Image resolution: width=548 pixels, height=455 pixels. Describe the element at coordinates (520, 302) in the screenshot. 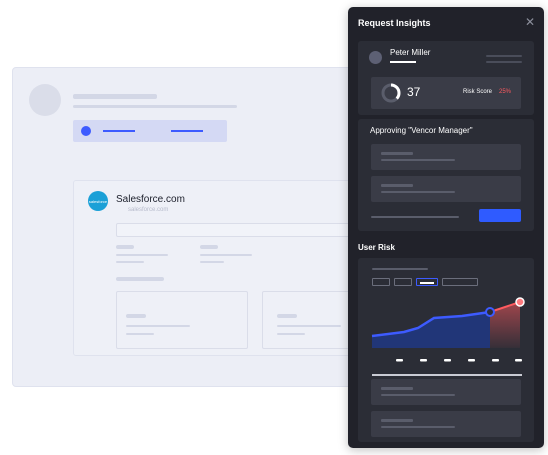

I see `chart-point-projected` at that location.